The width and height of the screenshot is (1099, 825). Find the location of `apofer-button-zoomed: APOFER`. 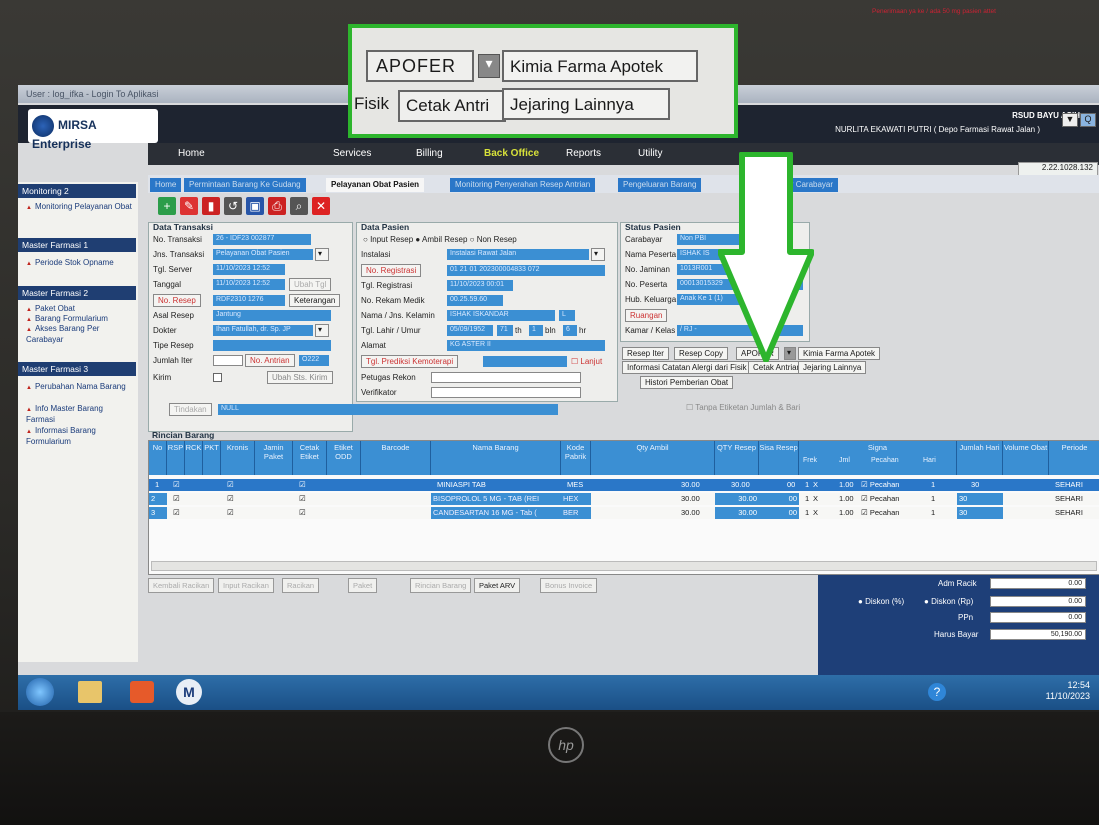

apofer-button-zoomed: APOFER is located at coordinates (420, 66).